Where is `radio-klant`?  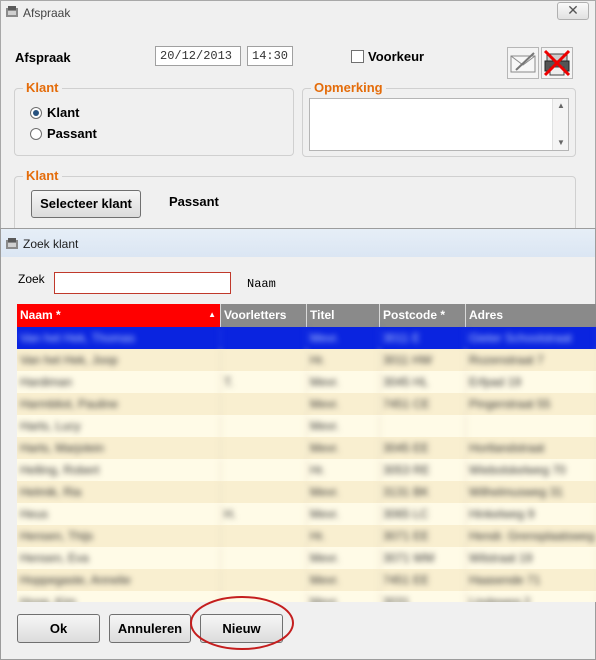
radio-klant is located at coordinates (36, 113).